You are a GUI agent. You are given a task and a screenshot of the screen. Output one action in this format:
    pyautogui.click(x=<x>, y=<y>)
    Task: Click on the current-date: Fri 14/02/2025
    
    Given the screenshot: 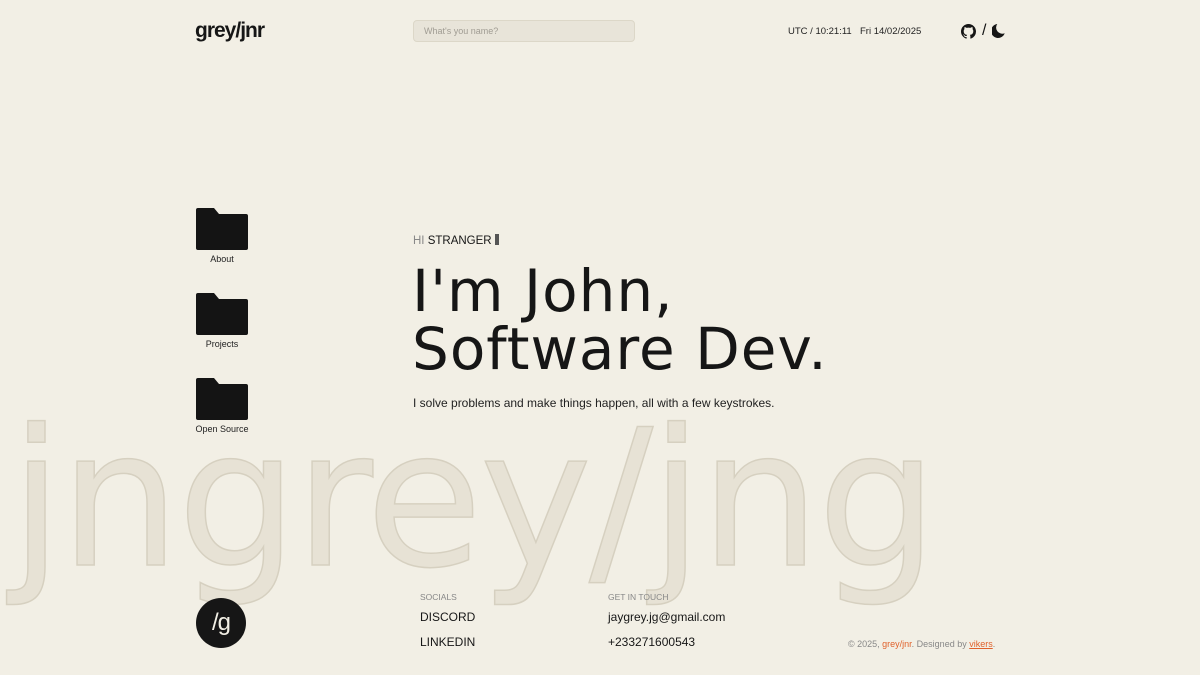 What is the action you would take?
    pyautogui.click(x=891, y=31)
    